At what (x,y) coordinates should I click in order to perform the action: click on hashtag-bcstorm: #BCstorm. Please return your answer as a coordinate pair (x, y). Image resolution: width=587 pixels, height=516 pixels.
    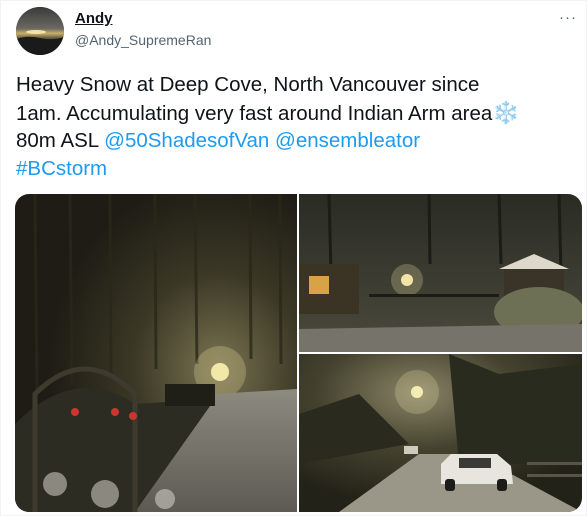
    Looking at the image, I should click on (61, 168).